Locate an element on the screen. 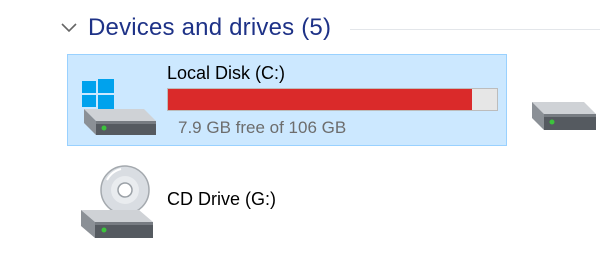 The height and width of the screenshot is (267, 600). drive-name: CD Drive (G:) is located at coordinates (221, 199).